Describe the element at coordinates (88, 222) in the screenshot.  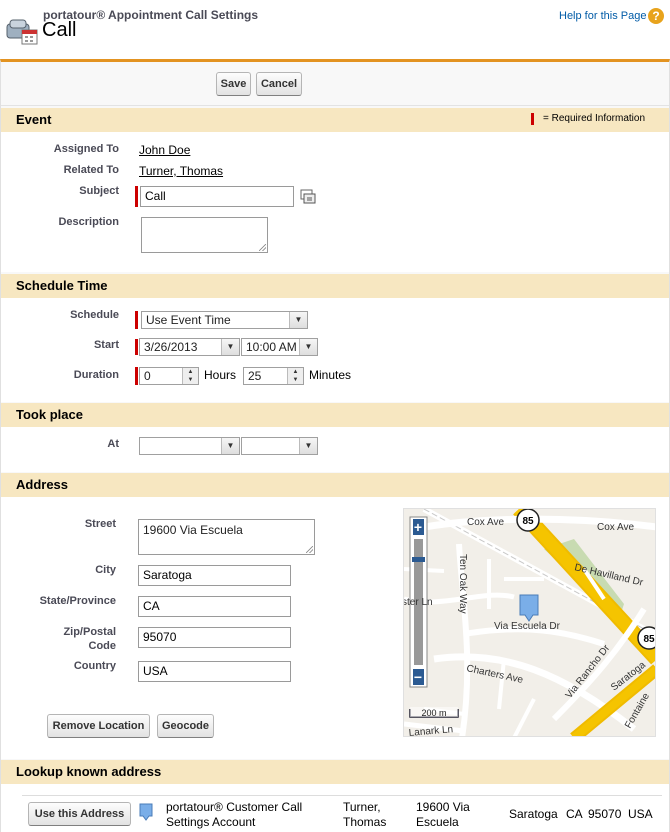
I see `description-label: Description` at that location.